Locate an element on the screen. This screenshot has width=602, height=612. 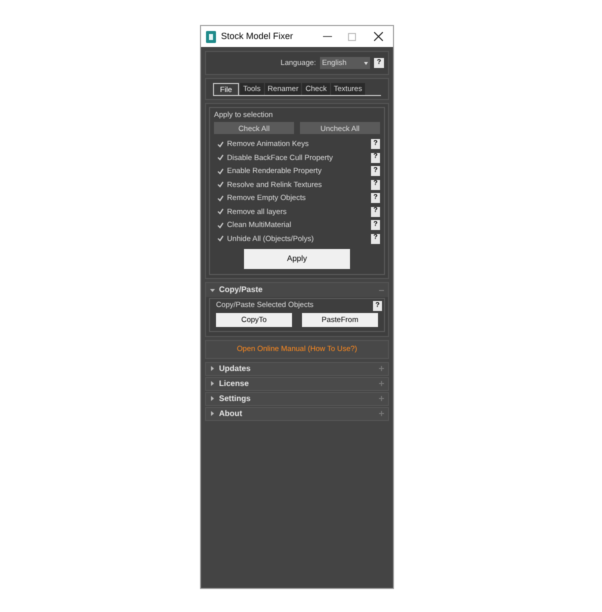
rollout-title: About is located at coordinates (231, 414).